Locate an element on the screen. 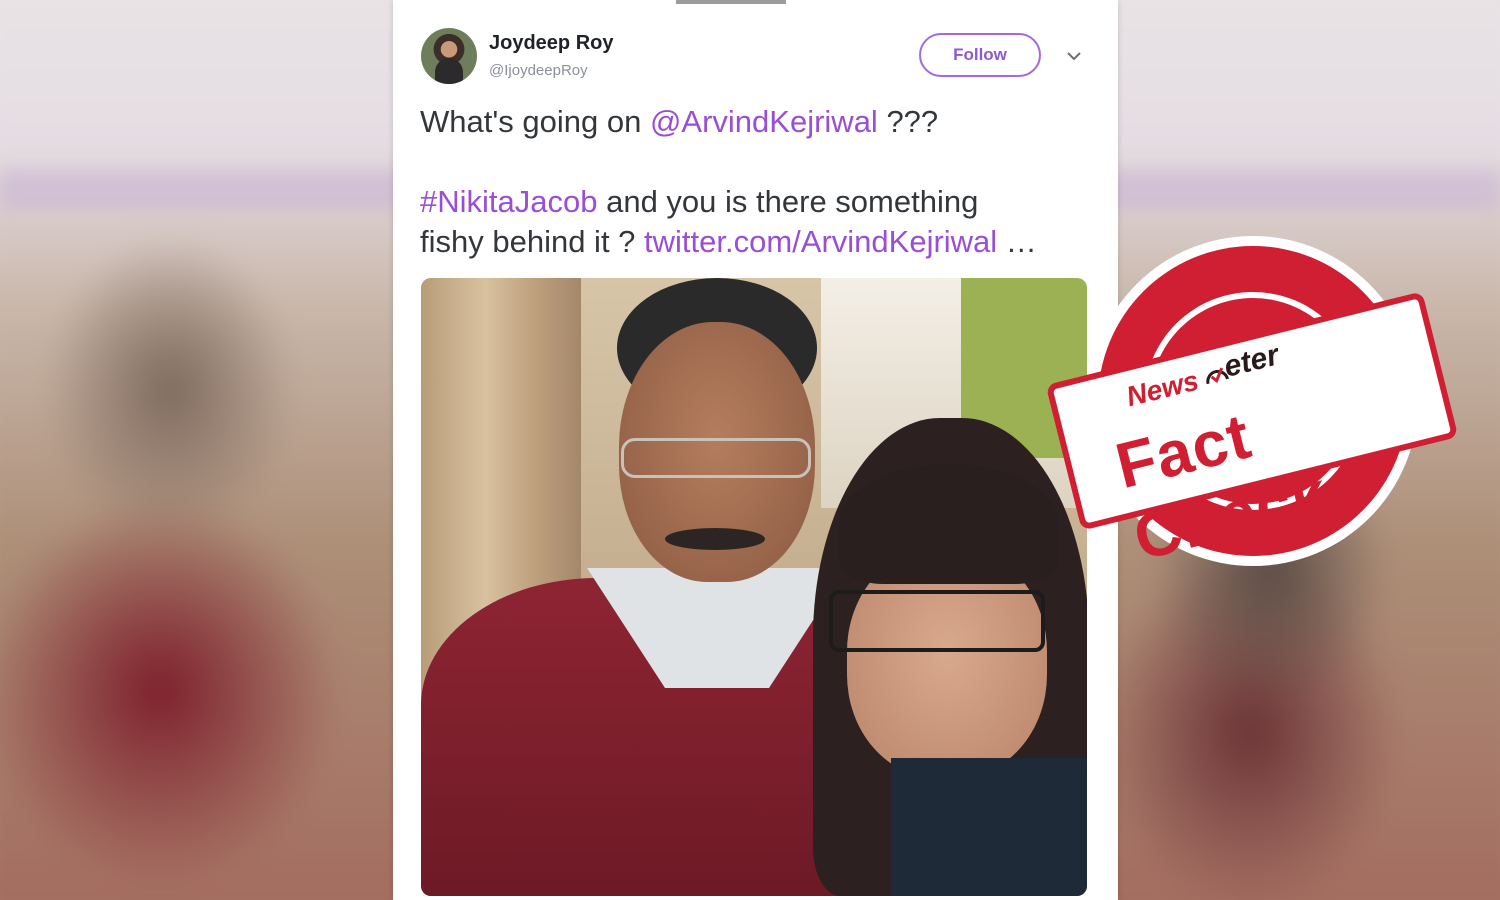  avatar is located at coordinates (449, 56).